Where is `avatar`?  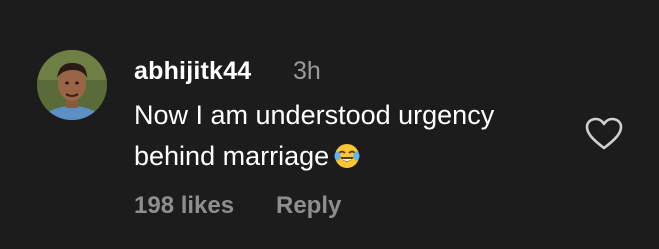
avatar is located at coordinates (72, 85).